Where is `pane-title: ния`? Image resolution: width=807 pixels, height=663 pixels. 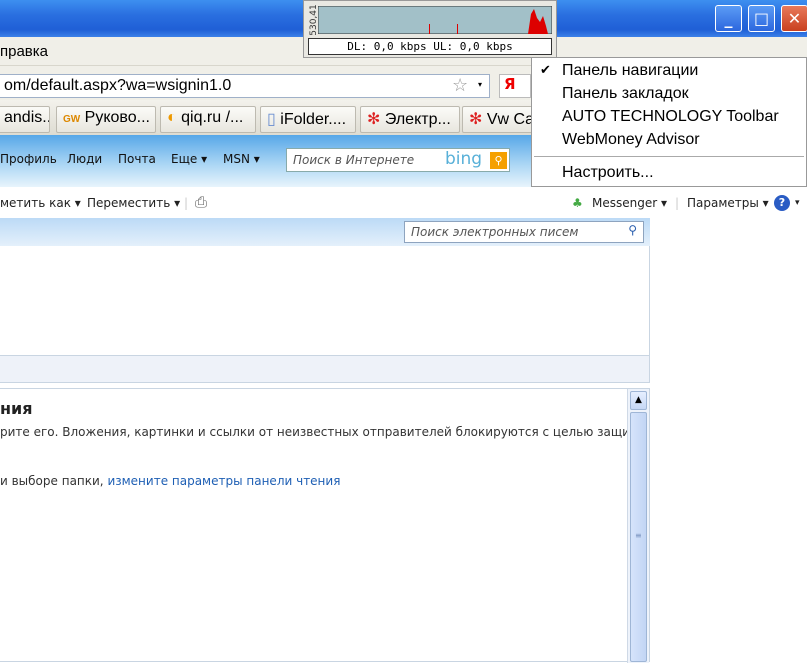
pane-title: ния is located at coordinates (16, 408).